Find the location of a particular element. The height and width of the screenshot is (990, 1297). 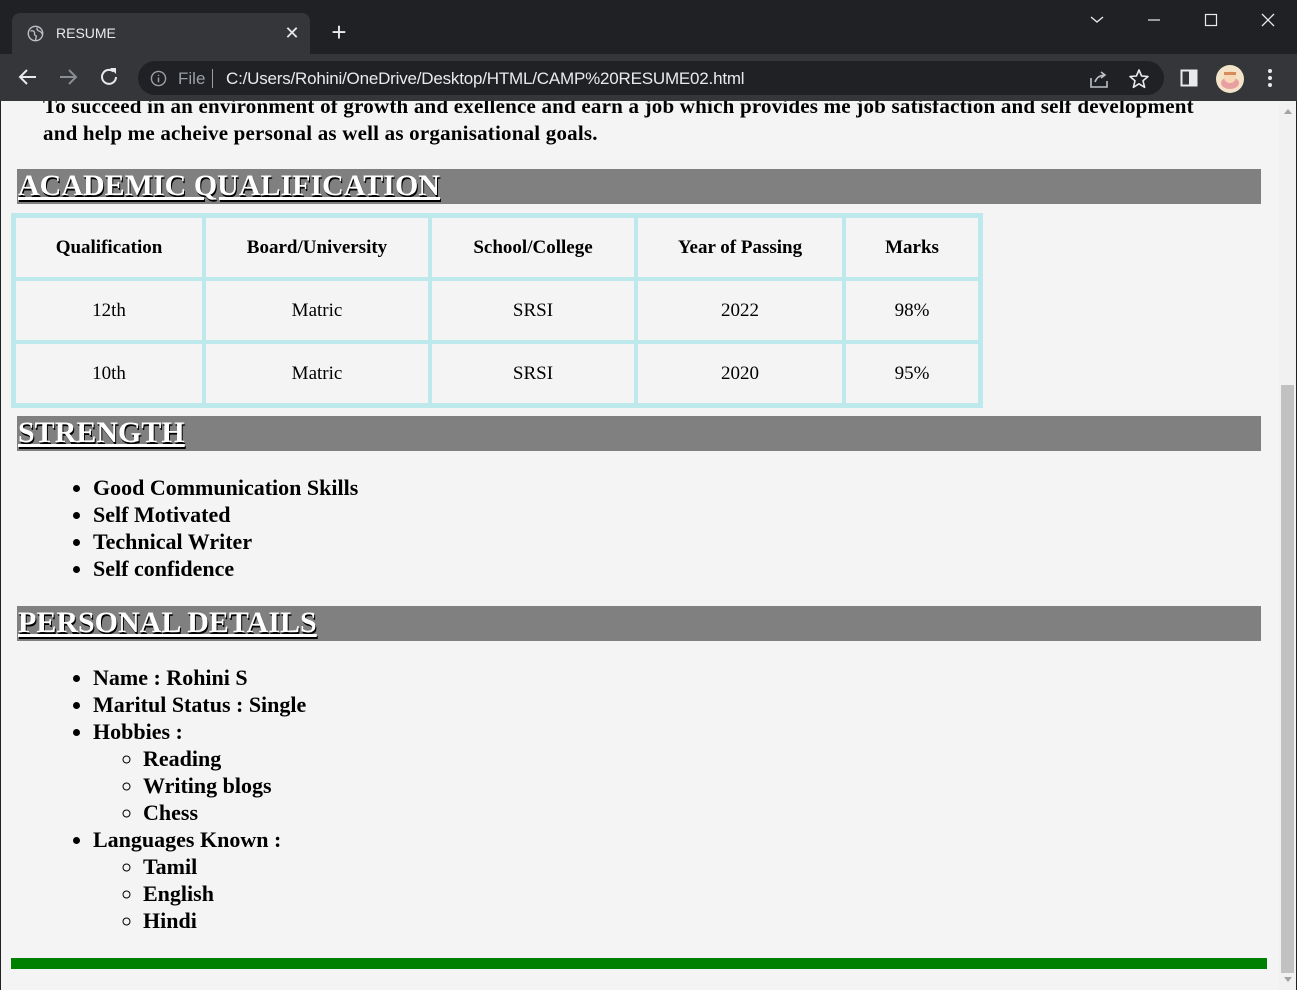

table-cell: 98% is located at coordinates (912, 310).